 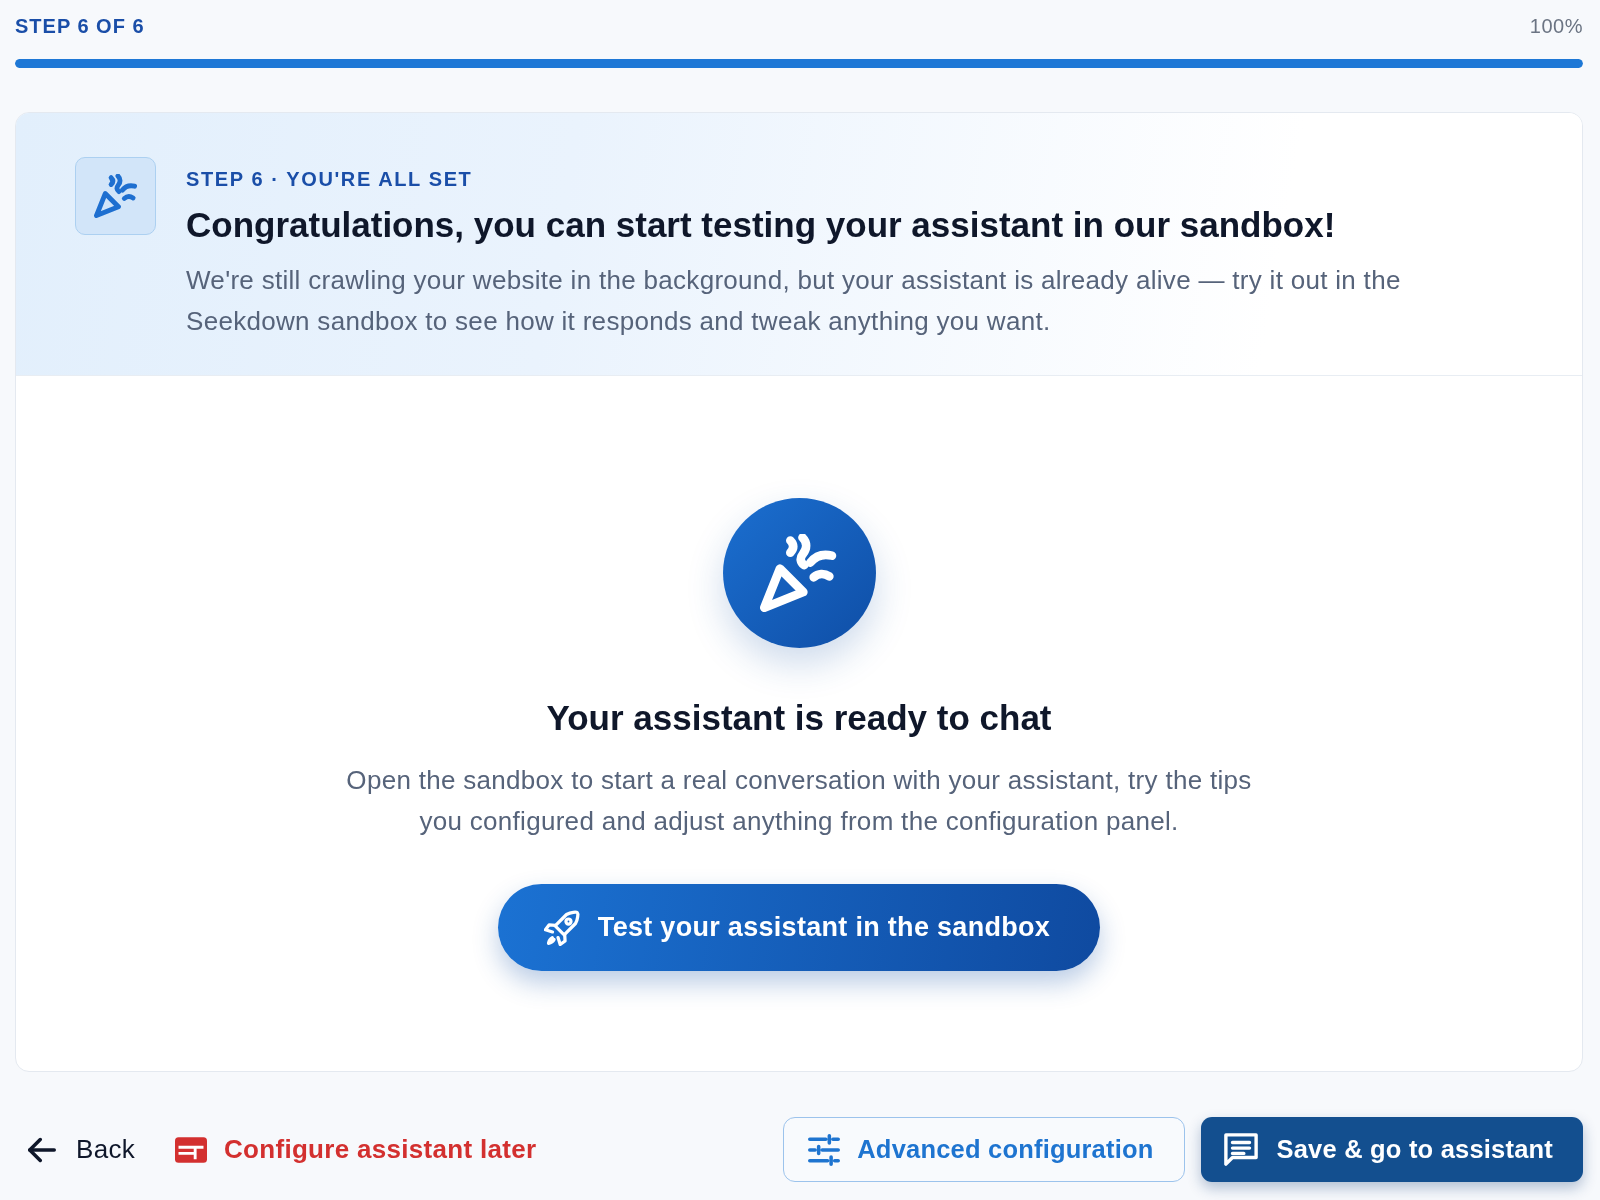 I want to click on step-eyebrow: STEP 6 · YOU'RE ALL SET, so click(x=330, y=179).